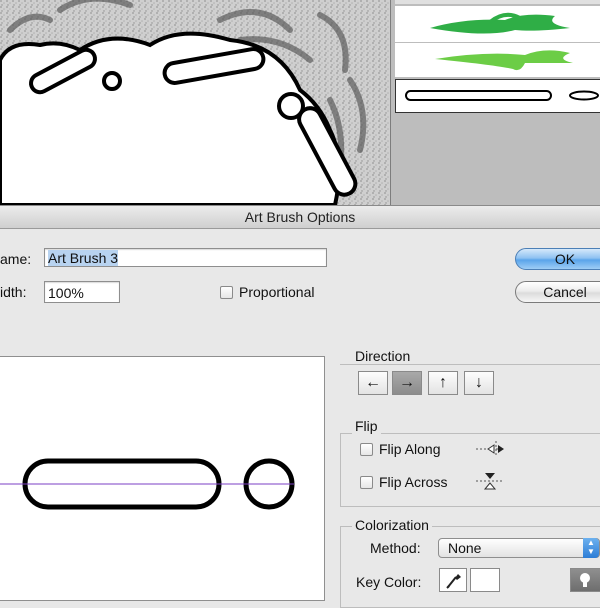 Image resolution: width=600 pixels, height=608 pixels. I want to click on flip-title: Flip, so click(366, 426).